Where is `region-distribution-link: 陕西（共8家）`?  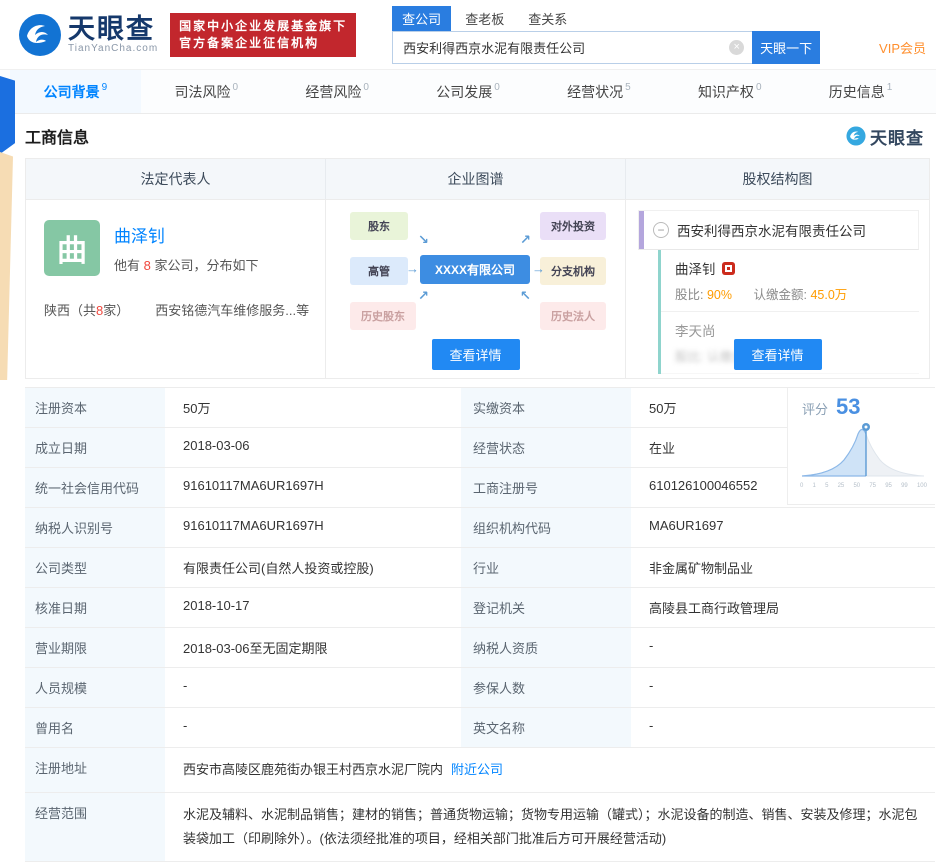 region-distribution-link: 陕西（共8家） is located at coordinates (86, 309).